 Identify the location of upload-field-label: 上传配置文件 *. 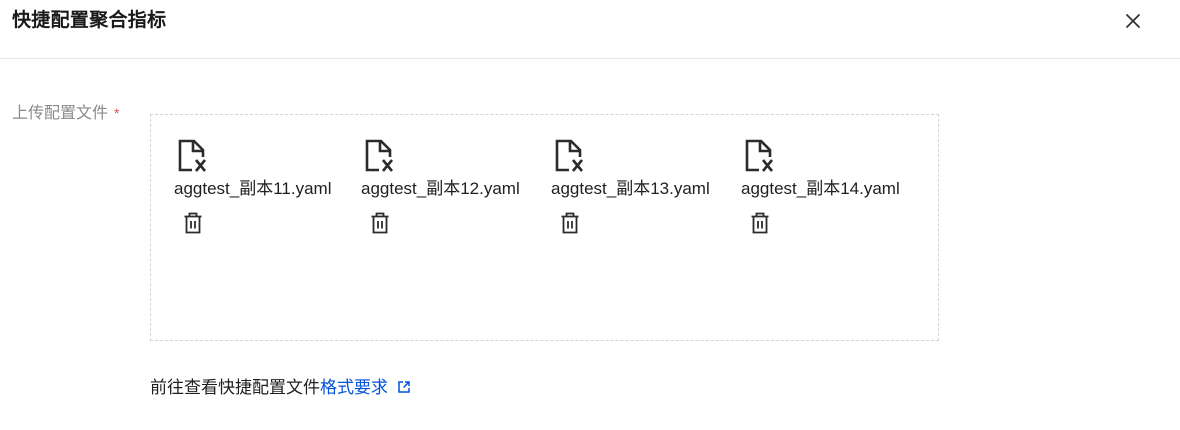
(65, 113).